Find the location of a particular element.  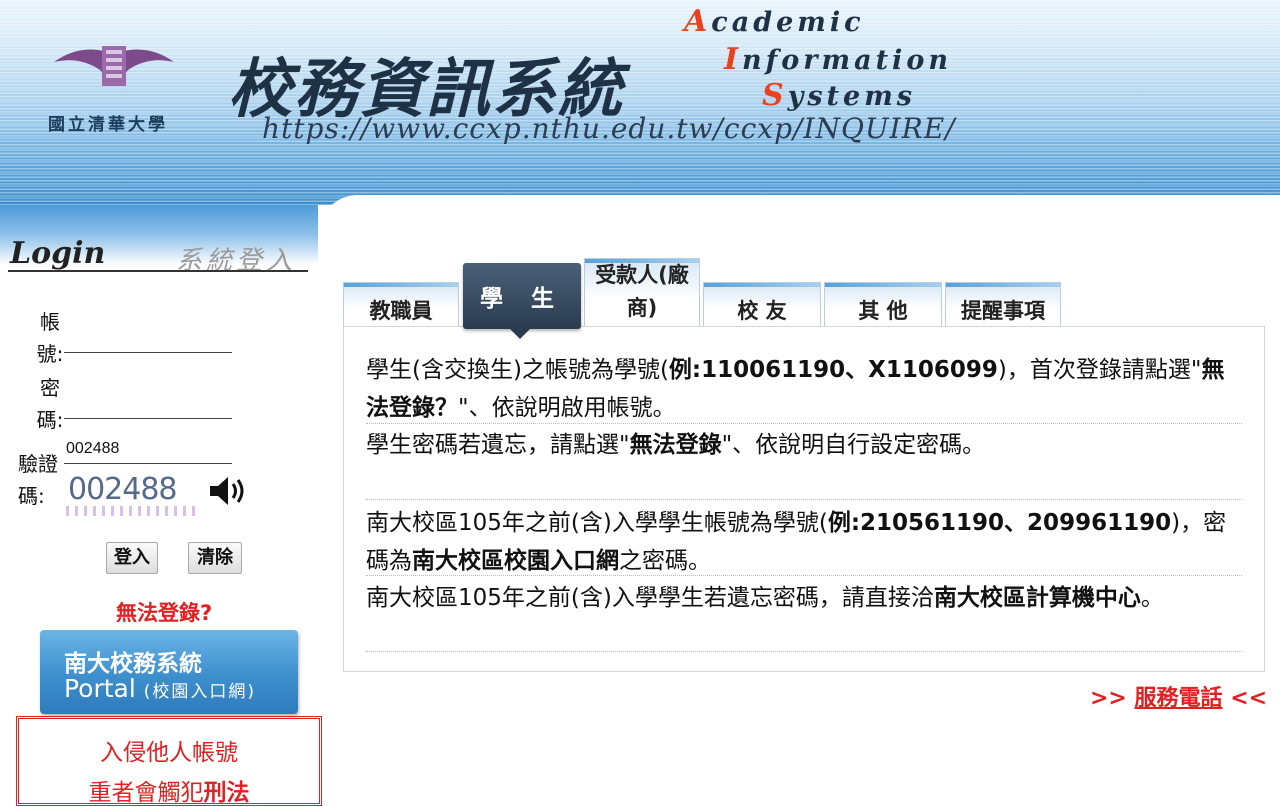

english-initial-s: S is located at coordinates (775, 95).